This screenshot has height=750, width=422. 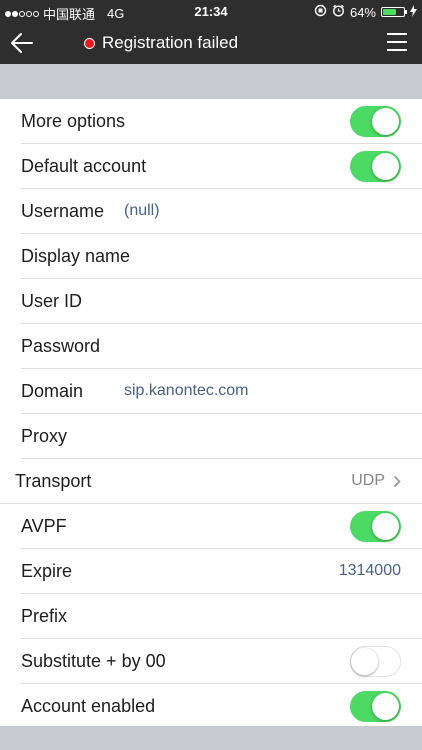 I want to click on status-bar: 中国联通 4G 21:34 64%, so click(x=211, y=11).